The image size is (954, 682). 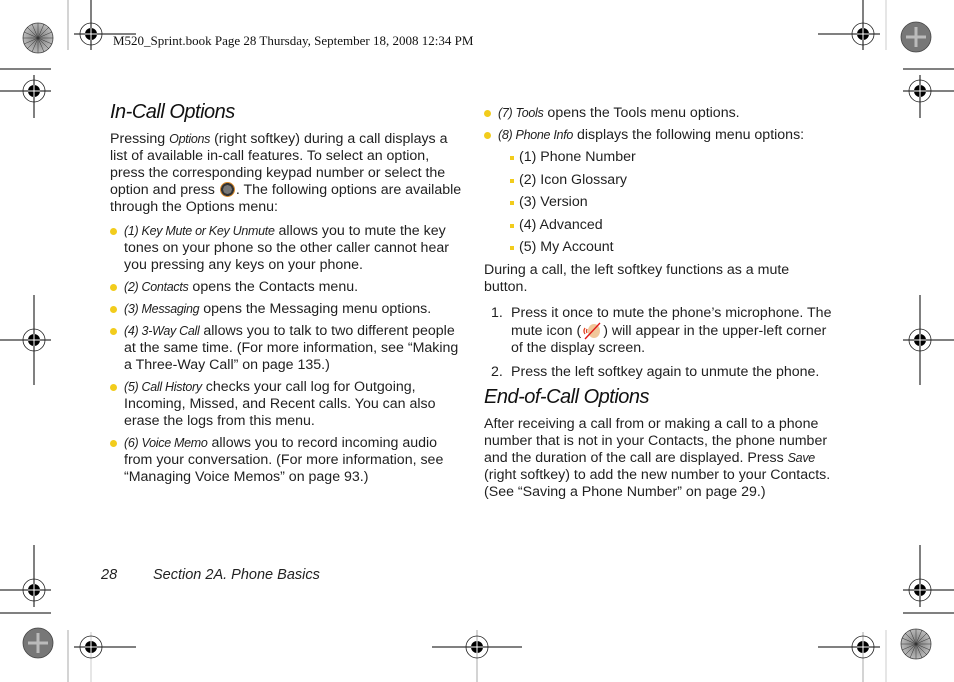 What do you see at coordinates (236, 575) in the screenshot?
I see `section-name: Section 2A. Phone Basics` at bounding box center [236, 575].